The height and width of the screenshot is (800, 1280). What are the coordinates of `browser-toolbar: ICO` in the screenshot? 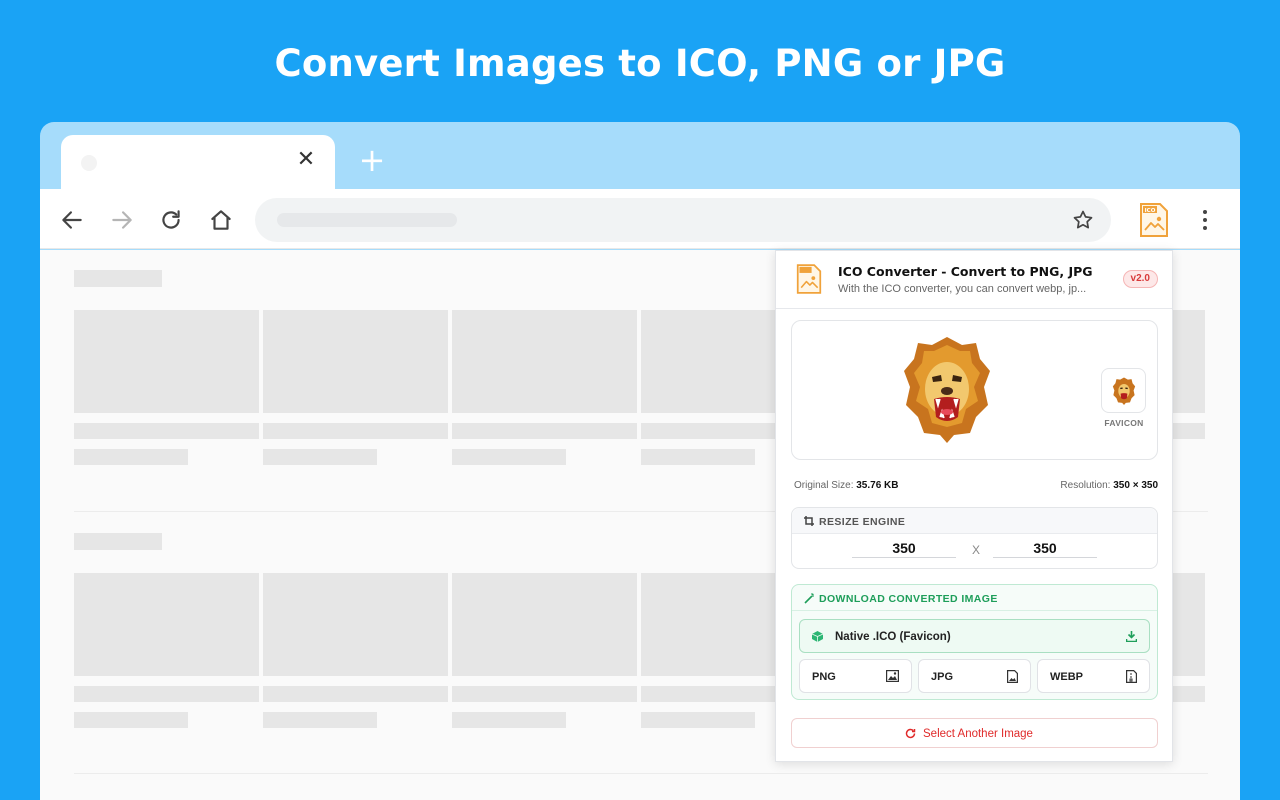 It's located at (640, 219).